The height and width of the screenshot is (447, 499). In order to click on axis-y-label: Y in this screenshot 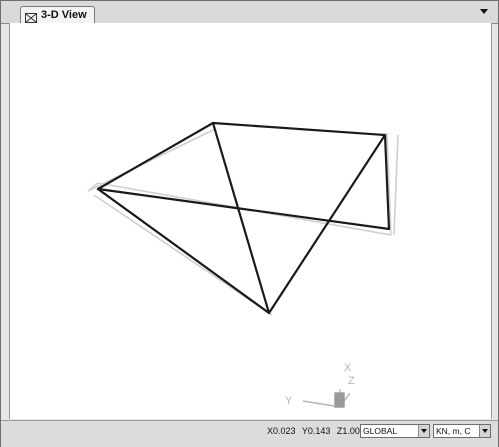, I will do `click(289, 401)`.